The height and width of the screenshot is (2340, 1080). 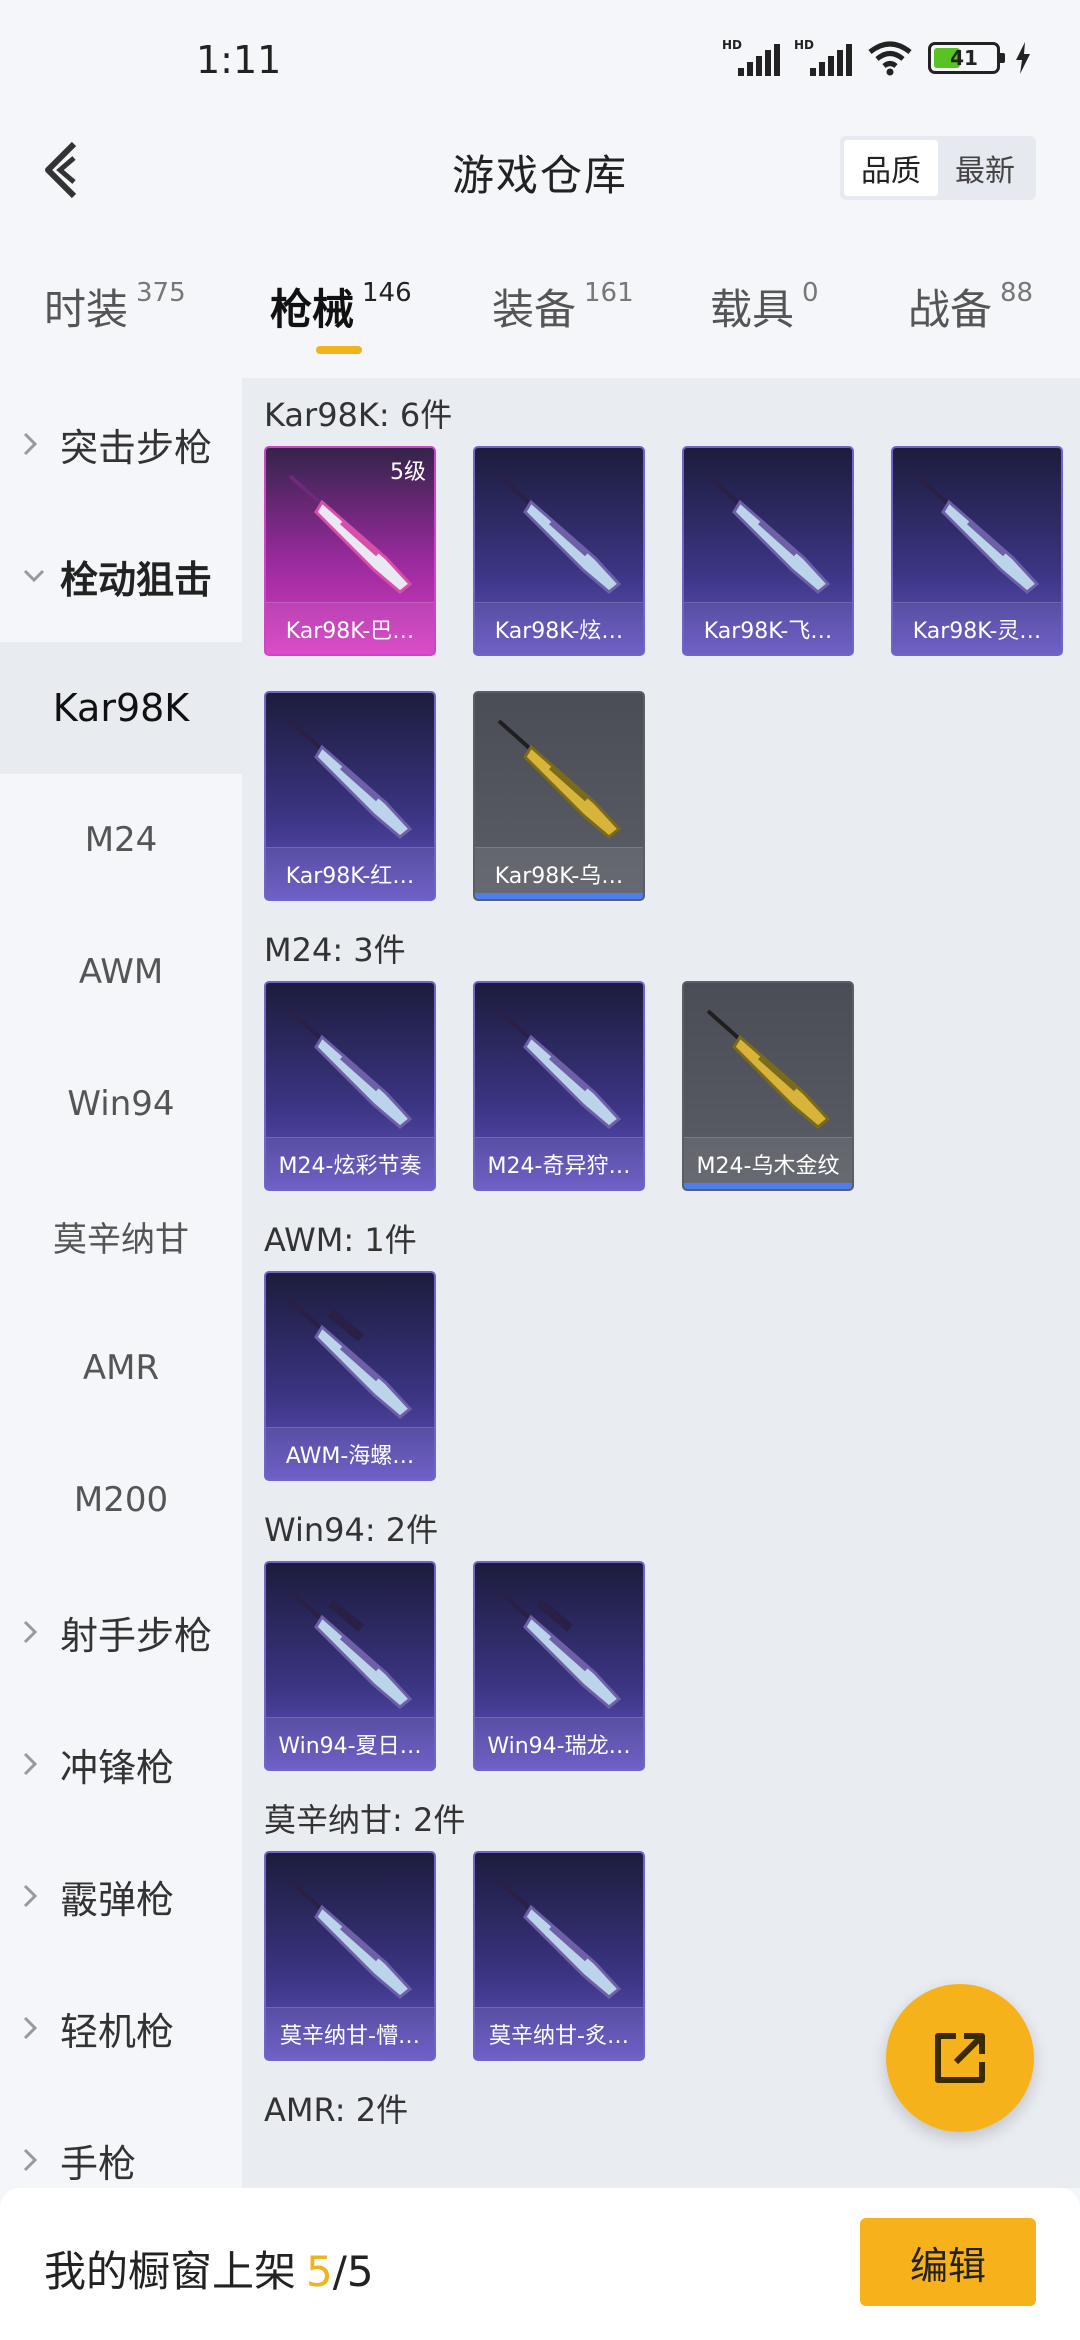 I want to click on sidebar-item-m24: M24, so click(x=121, y=840).